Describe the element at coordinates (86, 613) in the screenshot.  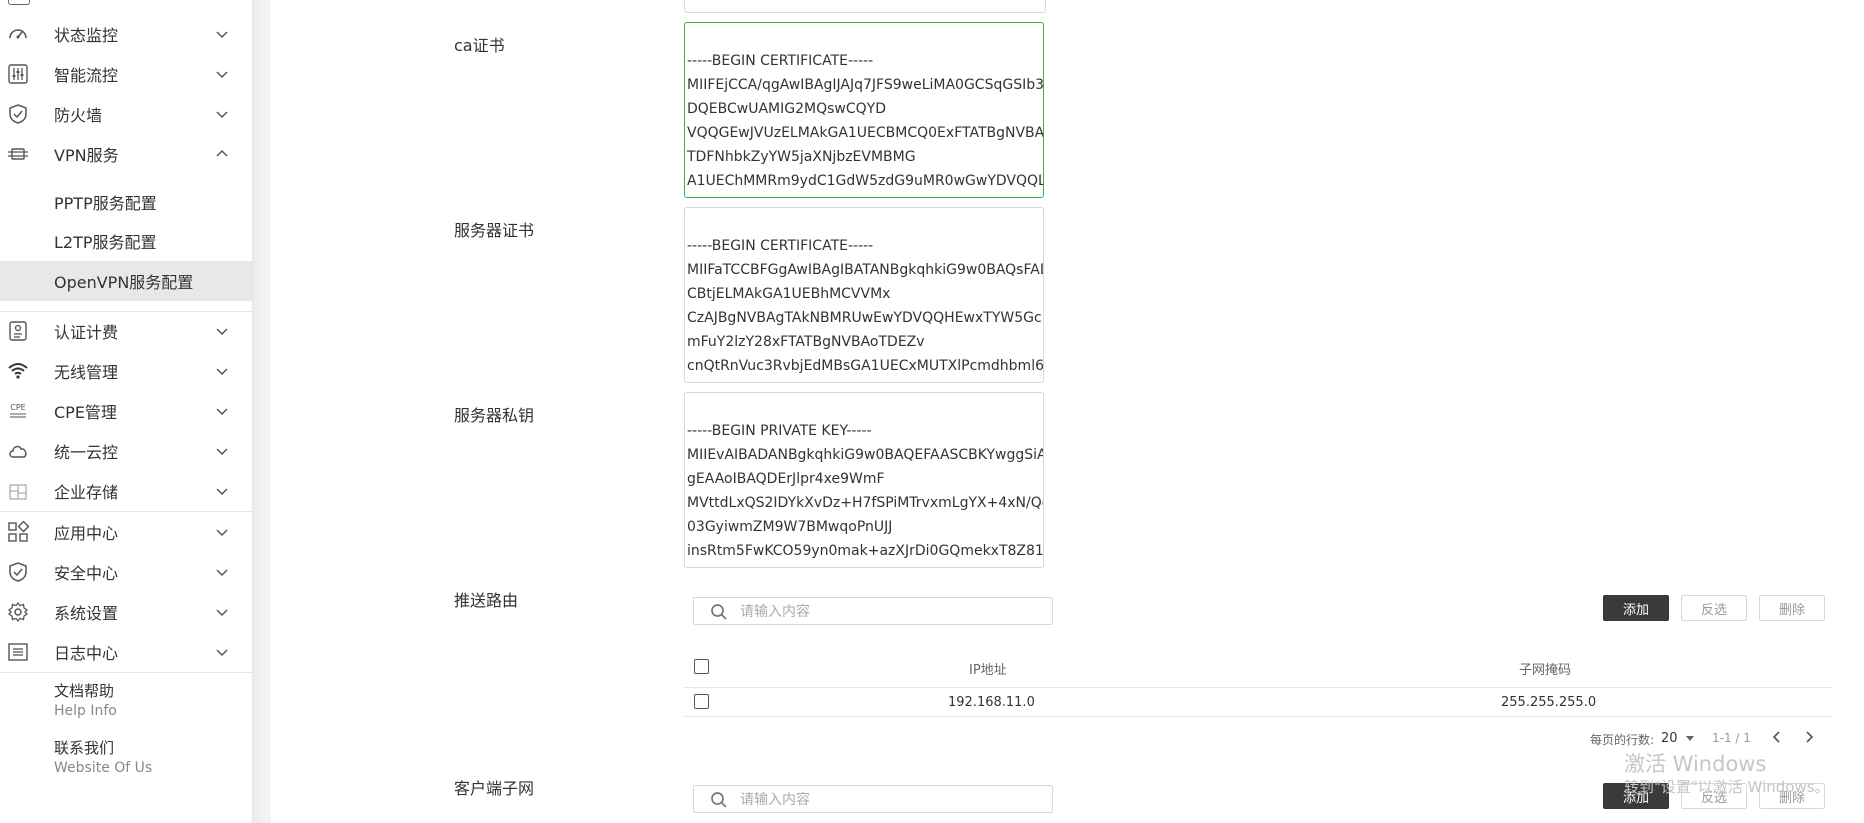
I see `sidebar-item-label: 系统设置` at that location.